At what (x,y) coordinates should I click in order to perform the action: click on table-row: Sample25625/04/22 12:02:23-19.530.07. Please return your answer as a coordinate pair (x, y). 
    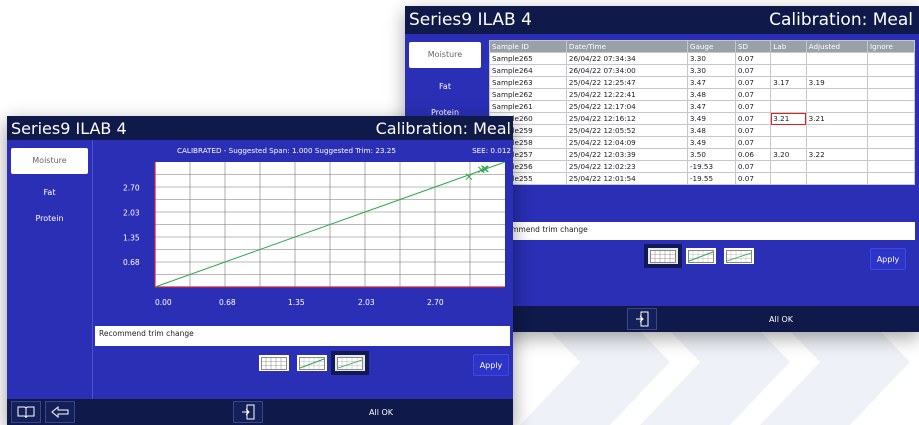
    Looking at the image, I should click on (702, 166).